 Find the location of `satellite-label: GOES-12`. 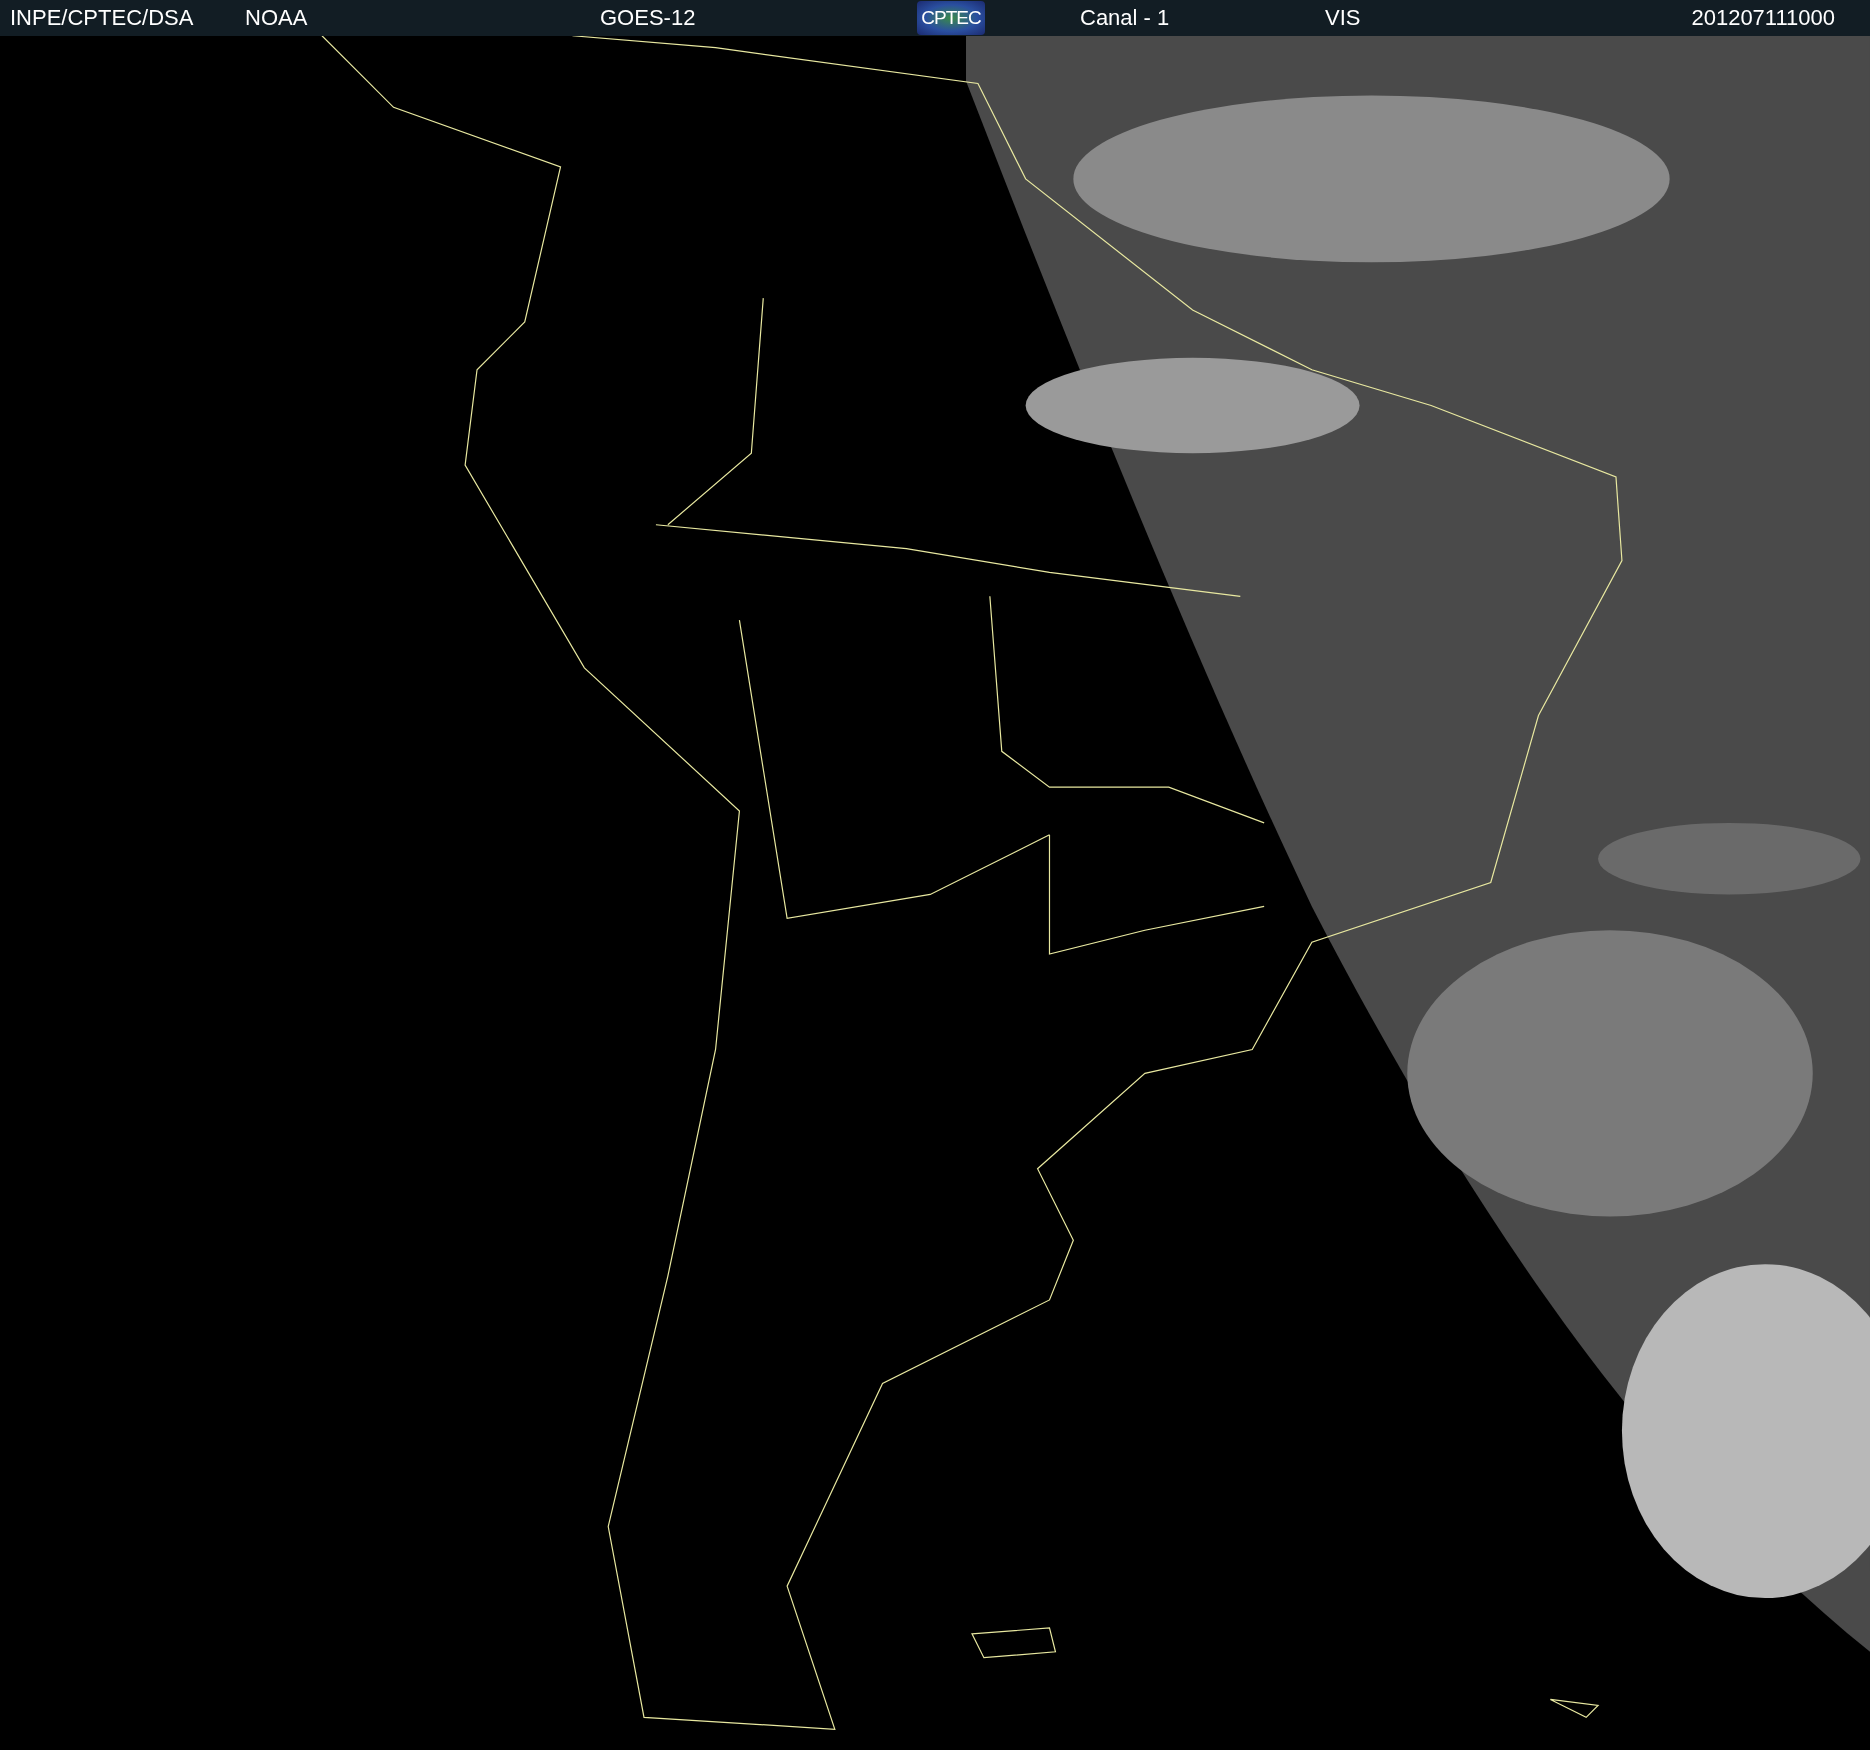

satellite-label: GOES-12 is located at coordinates (648, 18).